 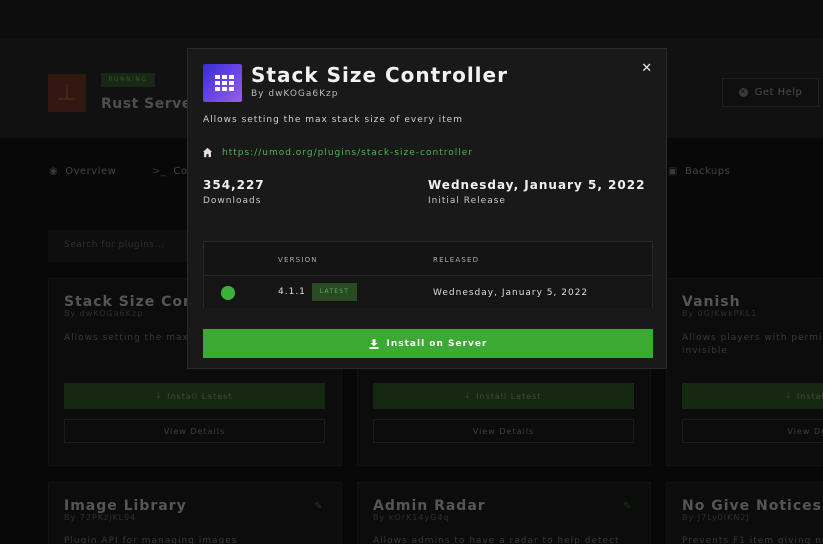 I want to click on released-column-header: RELEASED, so click(x=456, y=260).